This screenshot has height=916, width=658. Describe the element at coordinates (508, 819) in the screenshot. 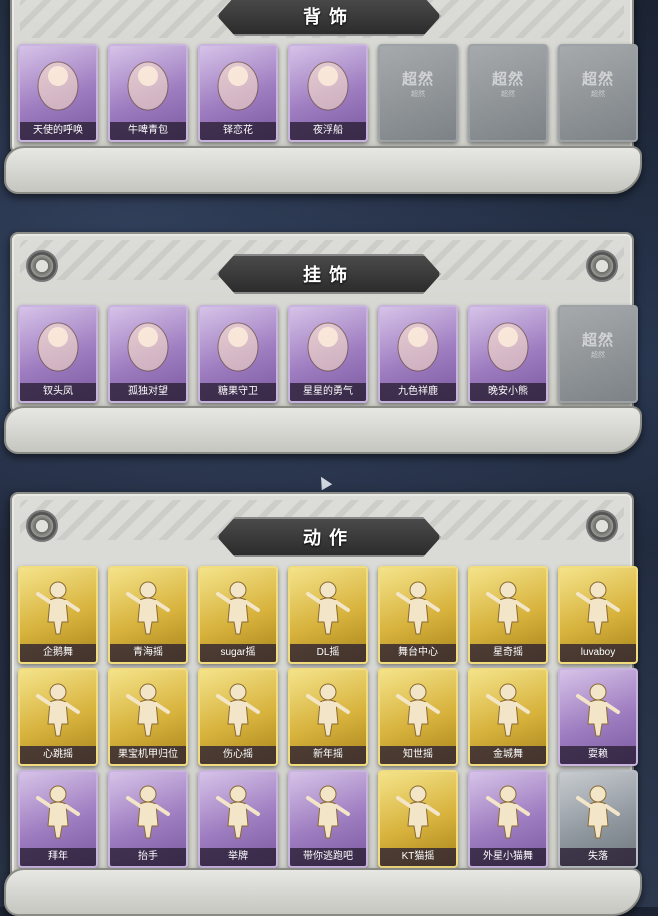

I see `item-card: 外星小猫舞` at that location.